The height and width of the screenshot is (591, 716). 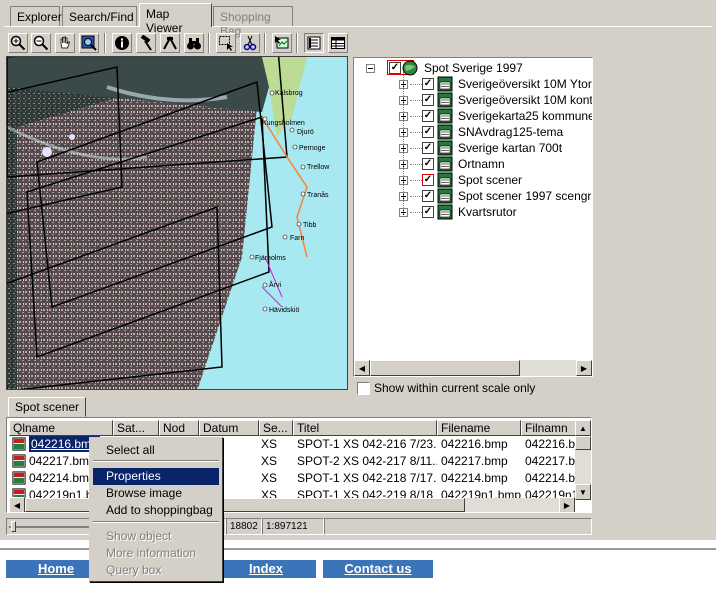 What do you see at coordinates (41, 43) in the screenshot?
I see `zoom-out-button` at bounding box center [41, 43].